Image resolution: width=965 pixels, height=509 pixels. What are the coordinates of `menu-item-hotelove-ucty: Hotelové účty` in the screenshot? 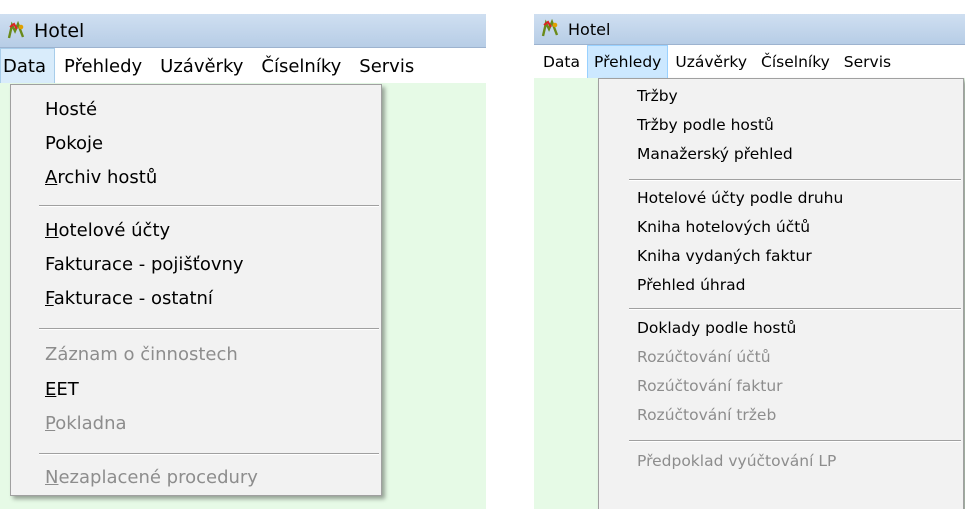 It's located at (107, 230).